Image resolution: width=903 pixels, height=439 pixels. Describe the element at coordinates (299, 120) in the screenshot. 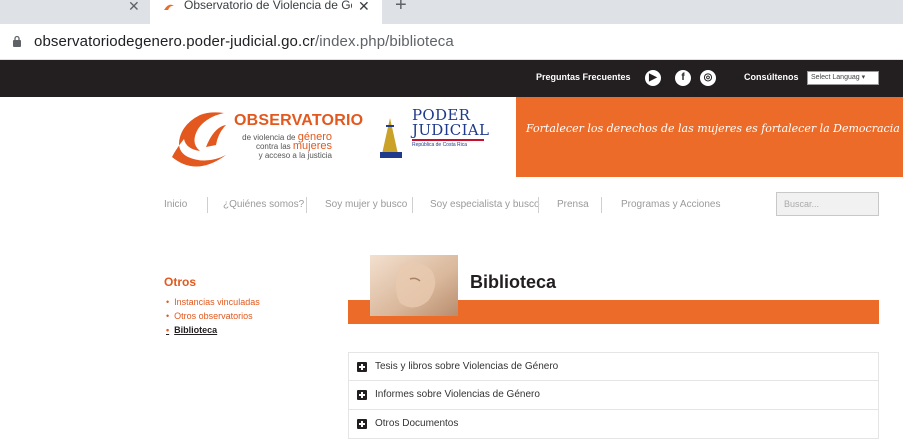

I see `observatorio-title: OBSERVATORIO` at that location.